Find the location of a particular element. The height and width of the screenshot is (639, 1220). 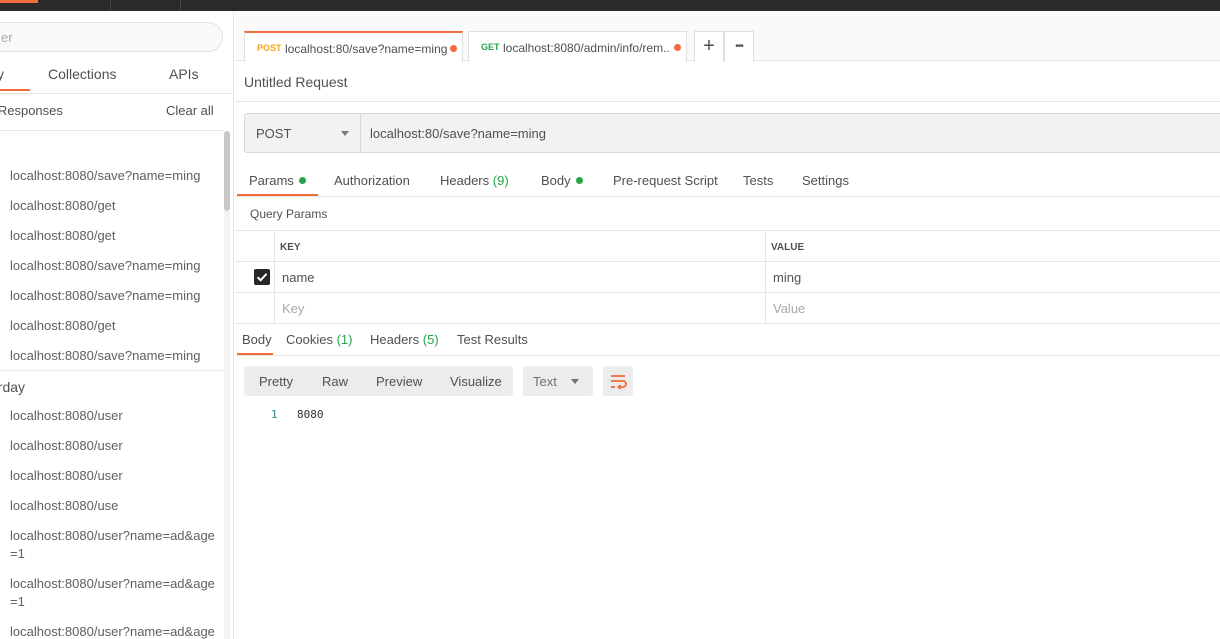

tab-history: y is located at coordinates (2, 74).